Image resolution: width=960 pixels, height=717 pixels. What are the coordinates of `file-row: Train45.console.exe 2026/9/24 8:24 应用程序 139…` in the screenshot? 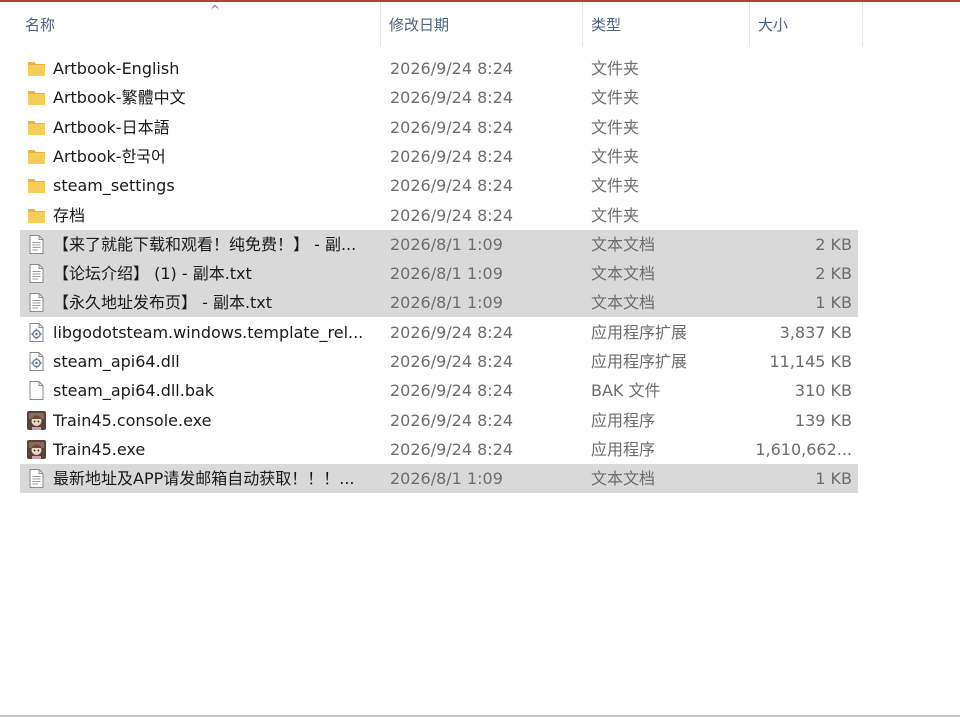 It's located at (439, 420).